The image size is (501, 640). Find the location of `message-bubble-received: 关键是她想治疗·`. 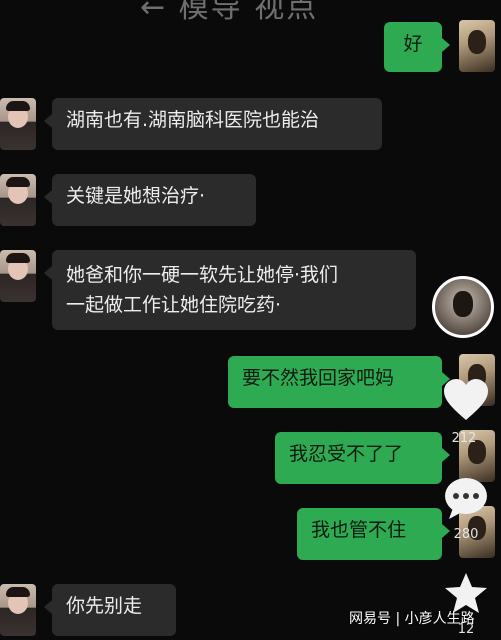

message-bubble-received: 关键是她想治疗· is located at coordinates (150, 200).